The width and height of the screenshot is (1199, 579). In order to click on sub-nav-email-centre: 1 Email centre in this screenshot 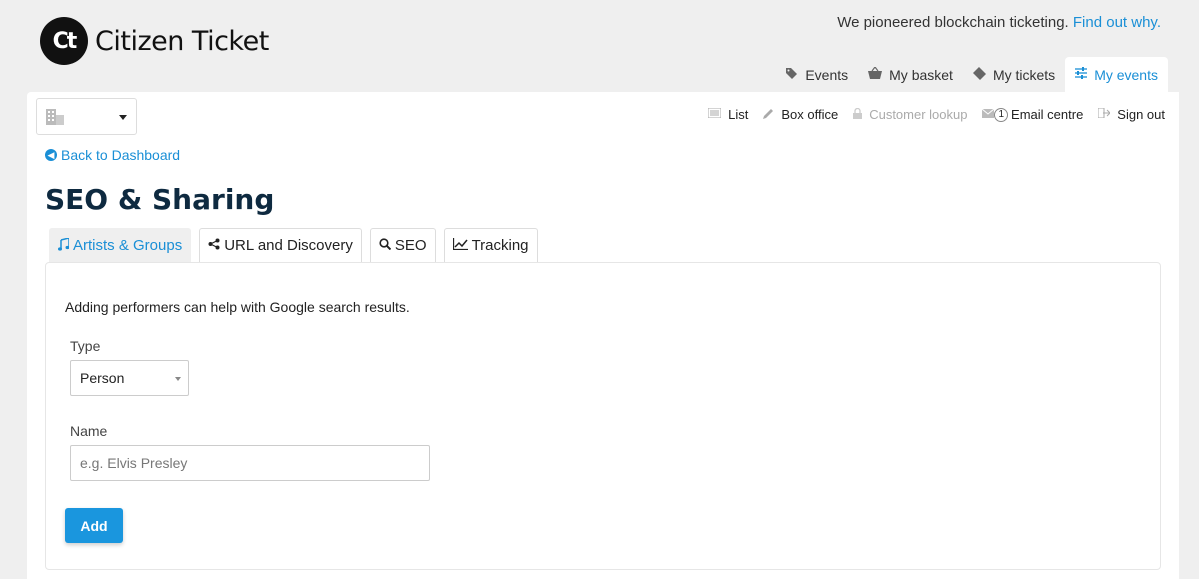, I will do `click(1032, 114)`.